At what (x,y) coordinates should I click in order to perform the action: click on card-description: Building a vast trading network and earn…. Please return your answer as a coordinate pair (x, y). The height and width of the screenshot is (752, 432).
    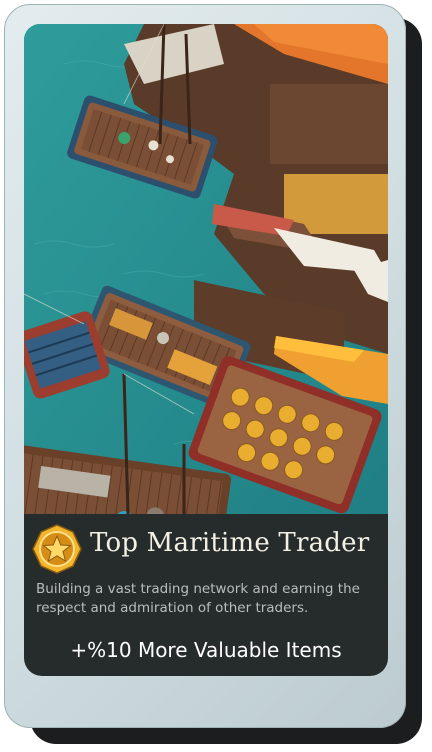
    Looking at the image, I should click on (198, 598).